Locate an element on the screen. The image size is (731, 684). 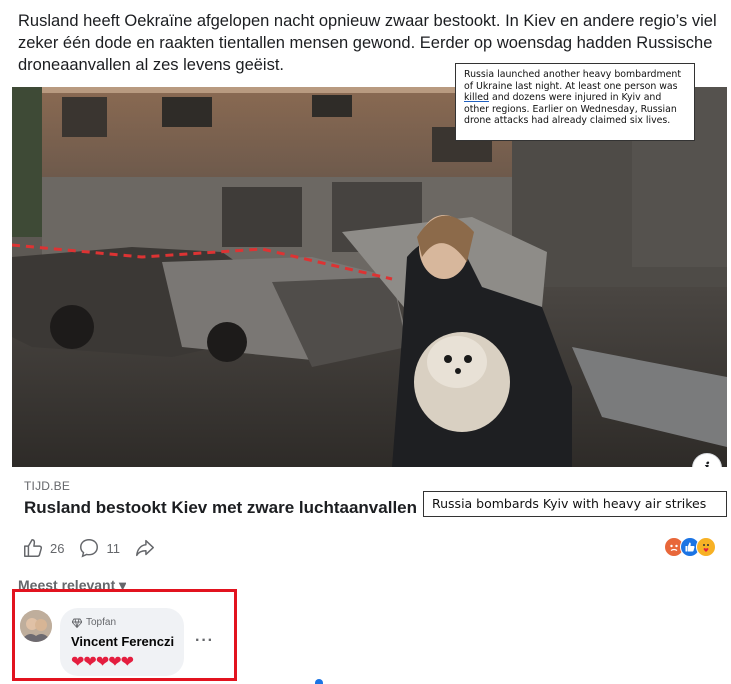
share-arrow-icon is located at coordinates (144, 548).